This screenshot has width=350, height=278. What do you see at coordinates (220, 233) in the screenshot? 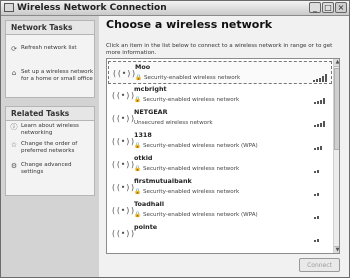
I see `network-item-pointe: ((•)) pointe` at bounding box center [220, 233].